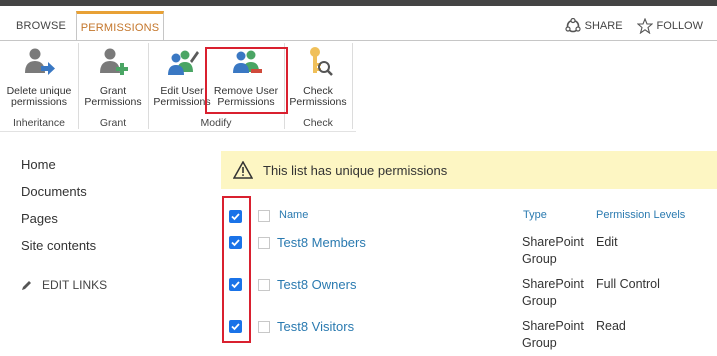 The image size is (717, 356). What do you see at coordinates (607, 242) in the screenshot?
I see `row-permission-level: Edit` at bounding box center [607, 242].